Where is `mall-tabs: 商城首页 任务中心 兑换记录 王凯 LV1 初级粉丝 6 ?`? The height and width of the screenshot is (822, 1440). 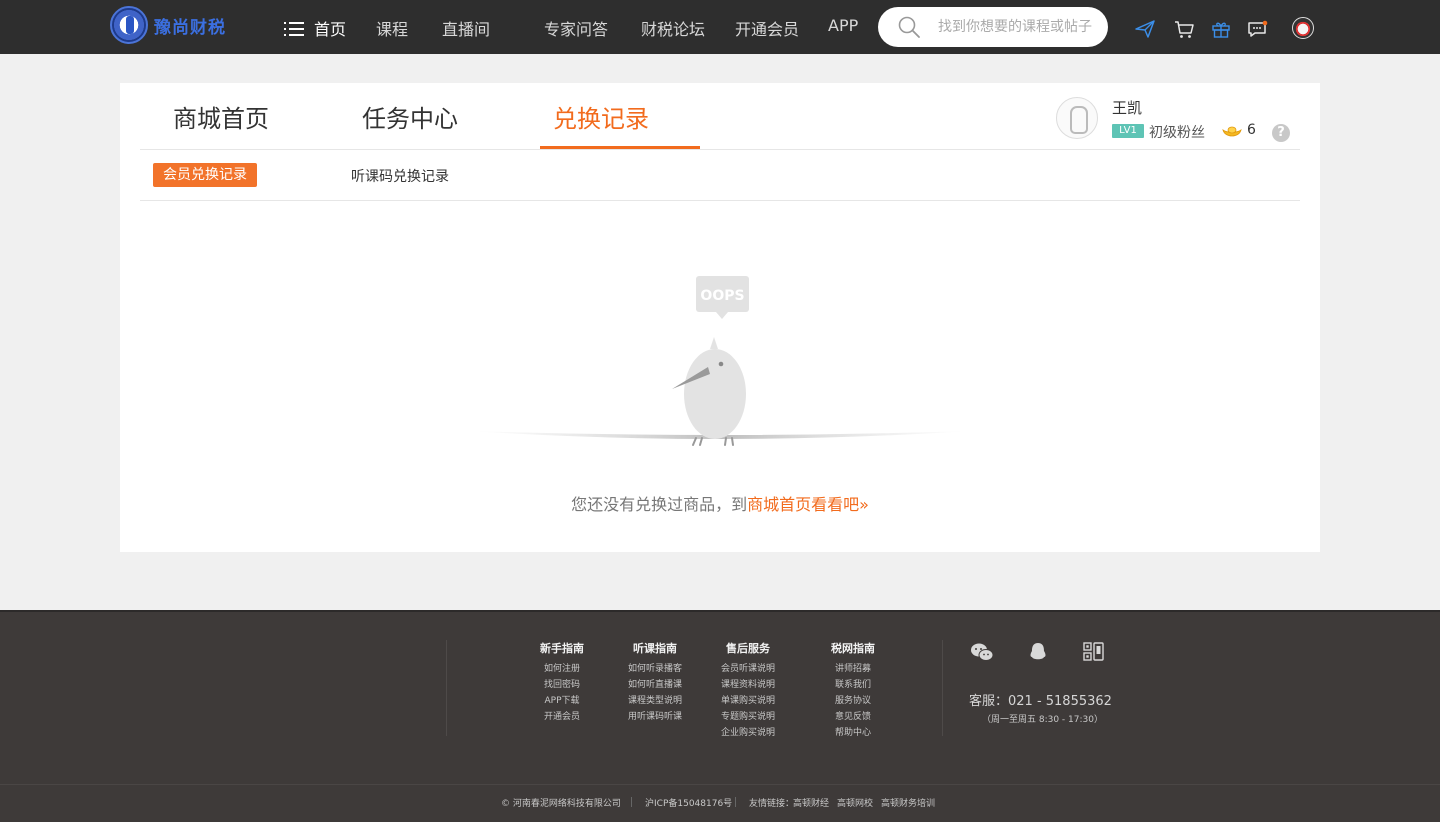 mall-tabs: 商城首页 任务中心 兑换记录 王凯 LV1 初级粉丝 6 ? is located at coordinates (720, 116).